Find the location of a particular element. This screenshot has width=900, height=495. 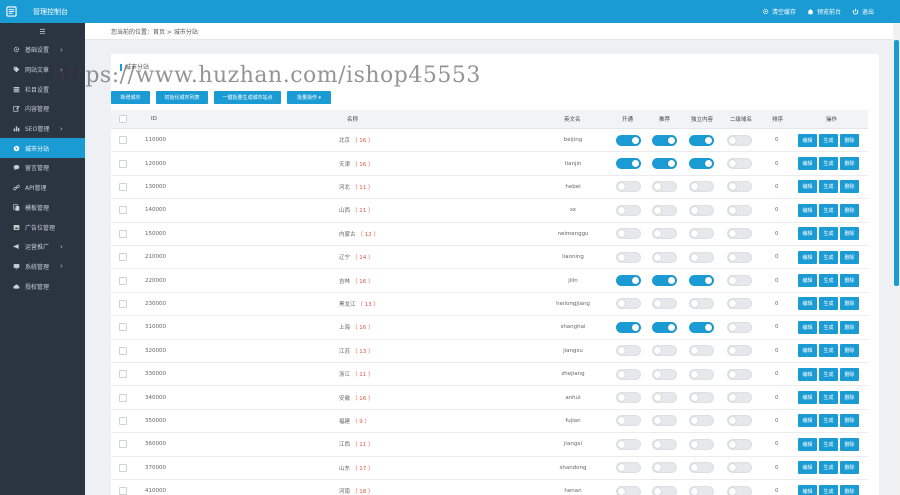

sidebar-item-5: 城市分站 is located at coordinates (42, 148).